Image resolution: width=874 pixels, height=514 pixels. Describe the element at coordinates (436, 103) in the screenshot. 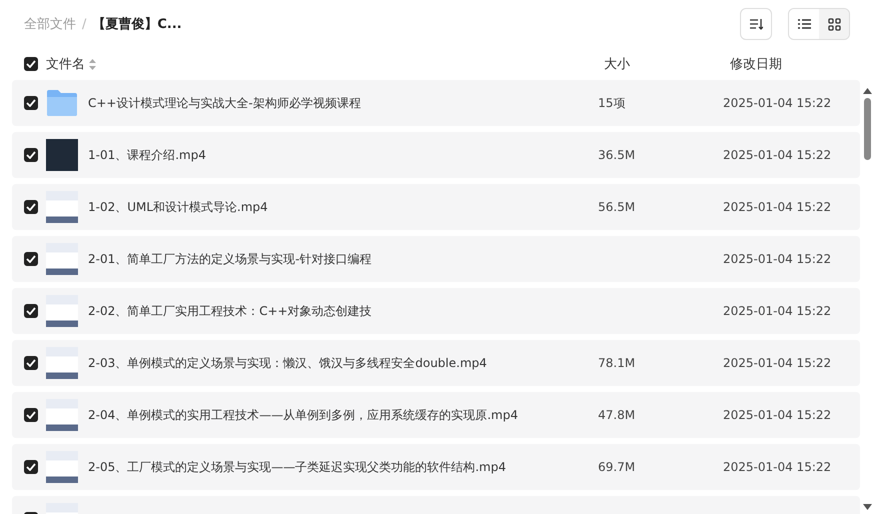

I see `file-row: C++设计模式理论与实战大全-架构师必学视频课程 15项 2025-01-04 15:22` at that location.